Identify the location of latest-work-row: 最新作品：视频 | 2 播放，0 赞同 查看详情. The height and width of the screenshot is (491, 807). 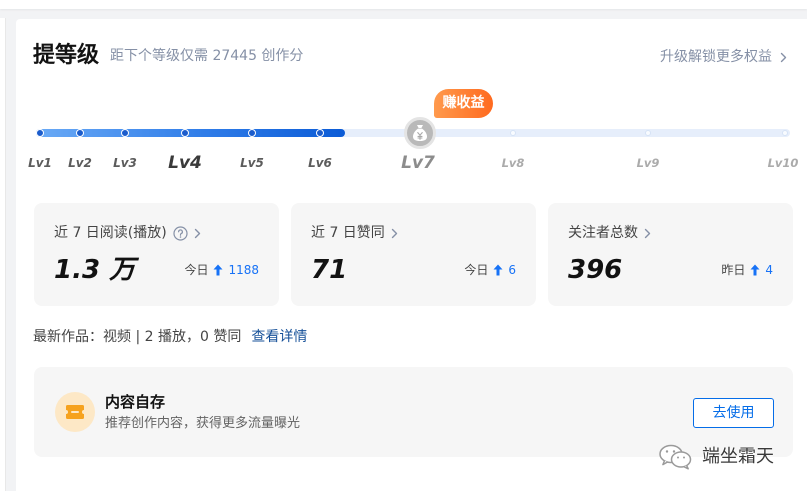
(170, 337).